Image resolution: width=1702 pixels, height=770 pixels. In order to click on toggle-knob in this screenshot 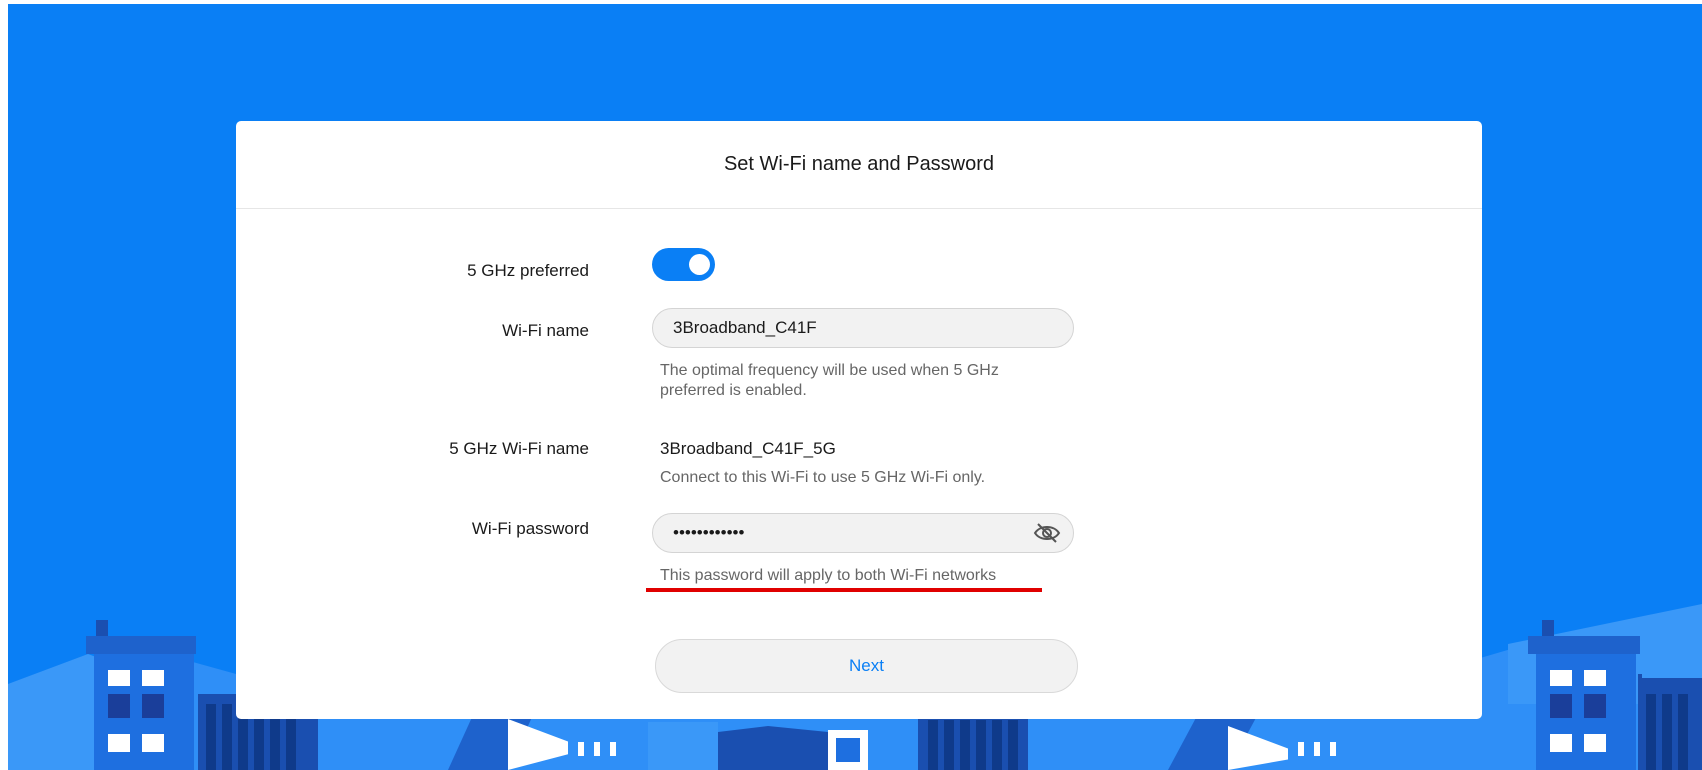, I will do `click(699, 264)`.